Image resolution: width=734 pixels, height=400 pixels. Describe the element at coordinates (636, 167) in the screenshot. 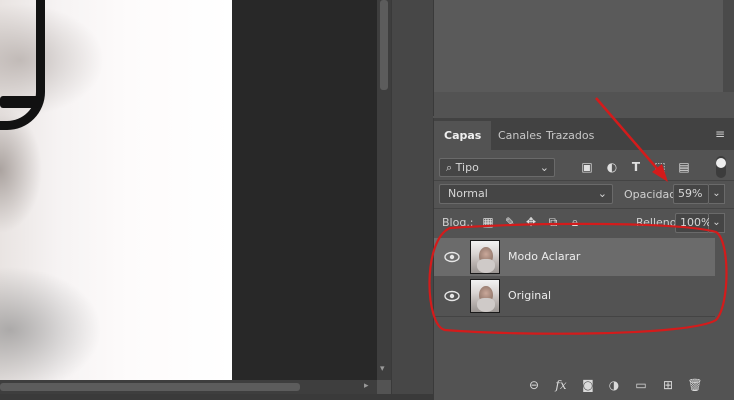

I see `type-icon: T` at that location.